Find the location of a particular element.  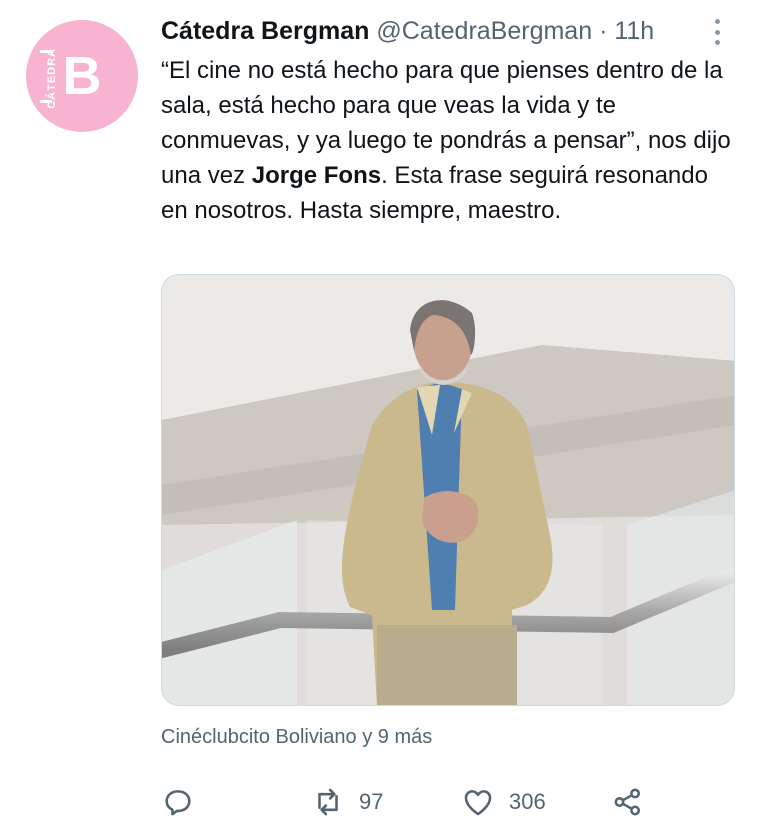

avatar-letter: B is located at coordinates (82, 76).